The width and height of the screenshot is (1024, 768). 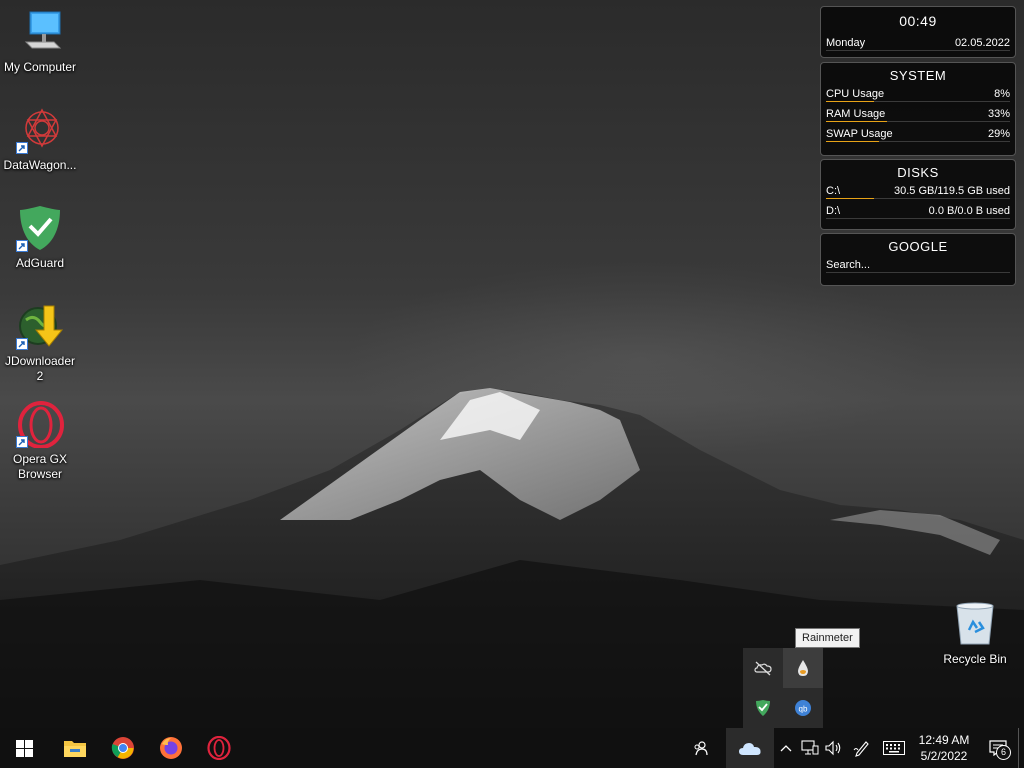 I want to click on tray-overflow-flyout: qb, so click(x=783, y=688).